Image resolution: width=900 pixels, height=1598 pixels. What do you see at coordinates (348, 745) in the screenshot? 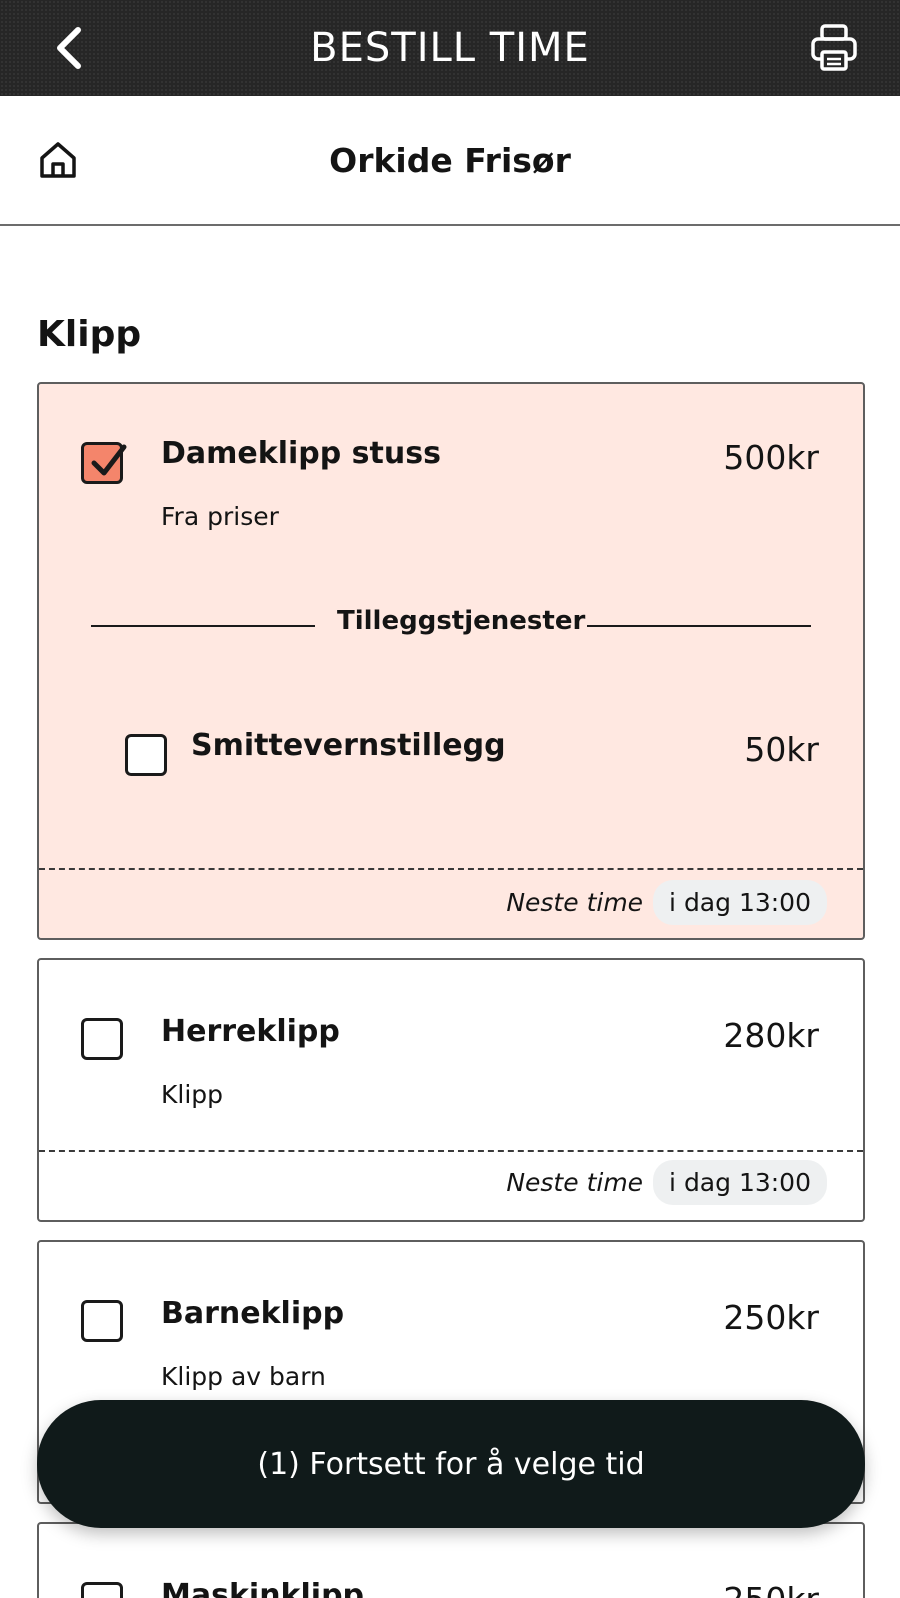
I see `addon-name: Smittevernstillegg` at bounding box center [348, 745].